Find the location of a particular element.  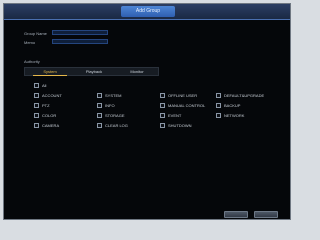

cancel-button is located at coordinates (266, 214).